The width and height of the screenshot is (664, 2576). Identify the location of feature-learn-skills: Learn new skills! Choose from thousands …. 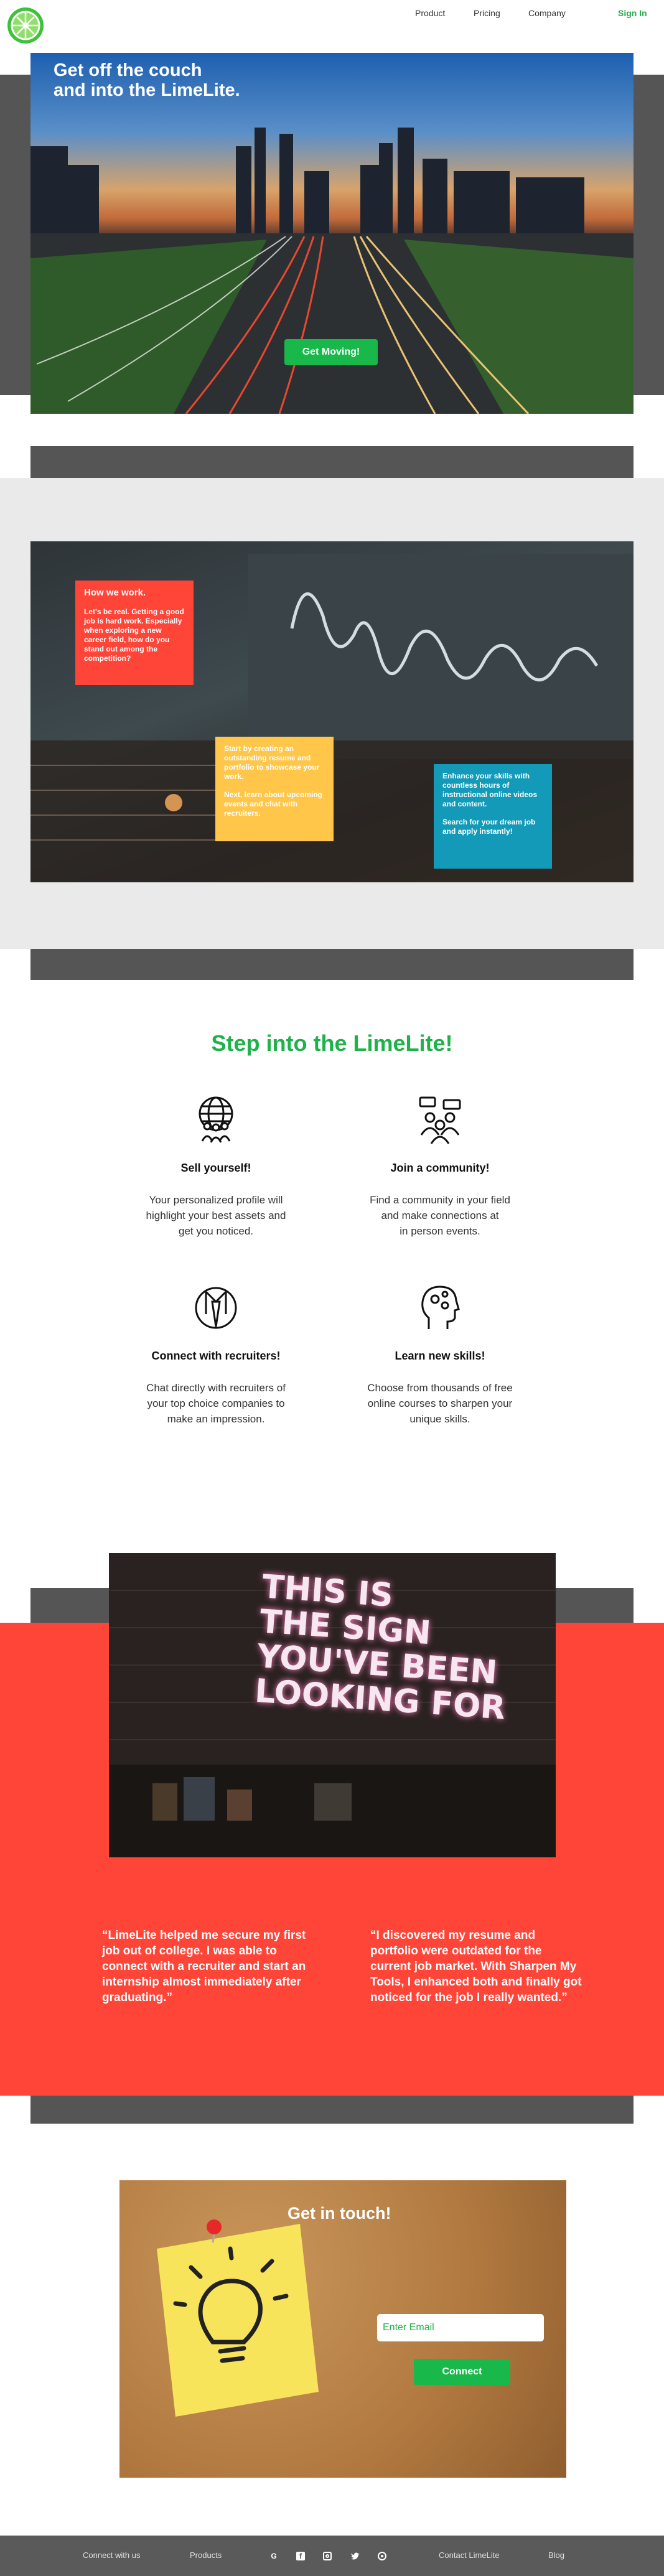
(440, 1355).